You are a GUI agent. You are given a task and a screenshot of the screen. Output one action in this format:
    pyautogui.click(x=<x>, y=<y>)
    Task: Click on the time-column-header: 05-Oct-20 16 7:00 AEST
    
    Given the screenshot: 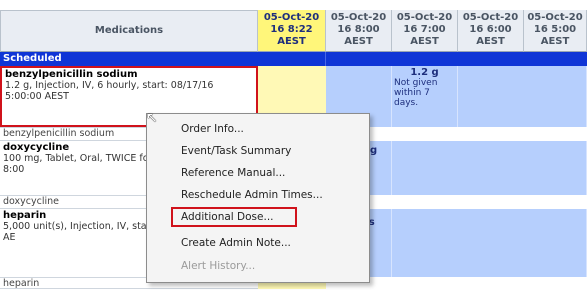 What is the action you would take?
    pyautogui.click(x=425, y=31)
    